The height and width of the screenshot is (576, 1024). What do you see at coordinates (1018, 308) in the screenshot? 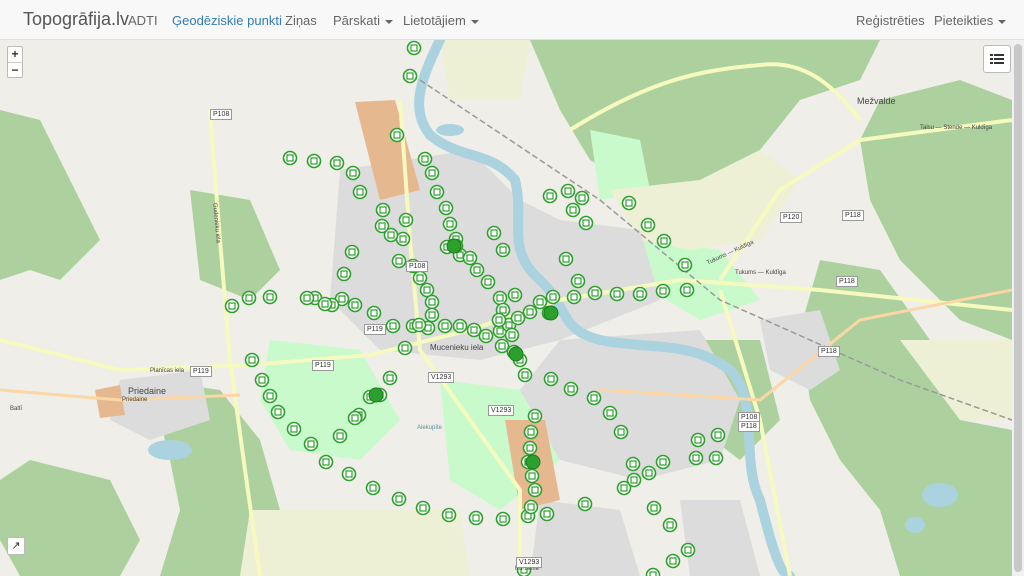
I see `scrollbar-thumb` at bounding box center [1018, 308].